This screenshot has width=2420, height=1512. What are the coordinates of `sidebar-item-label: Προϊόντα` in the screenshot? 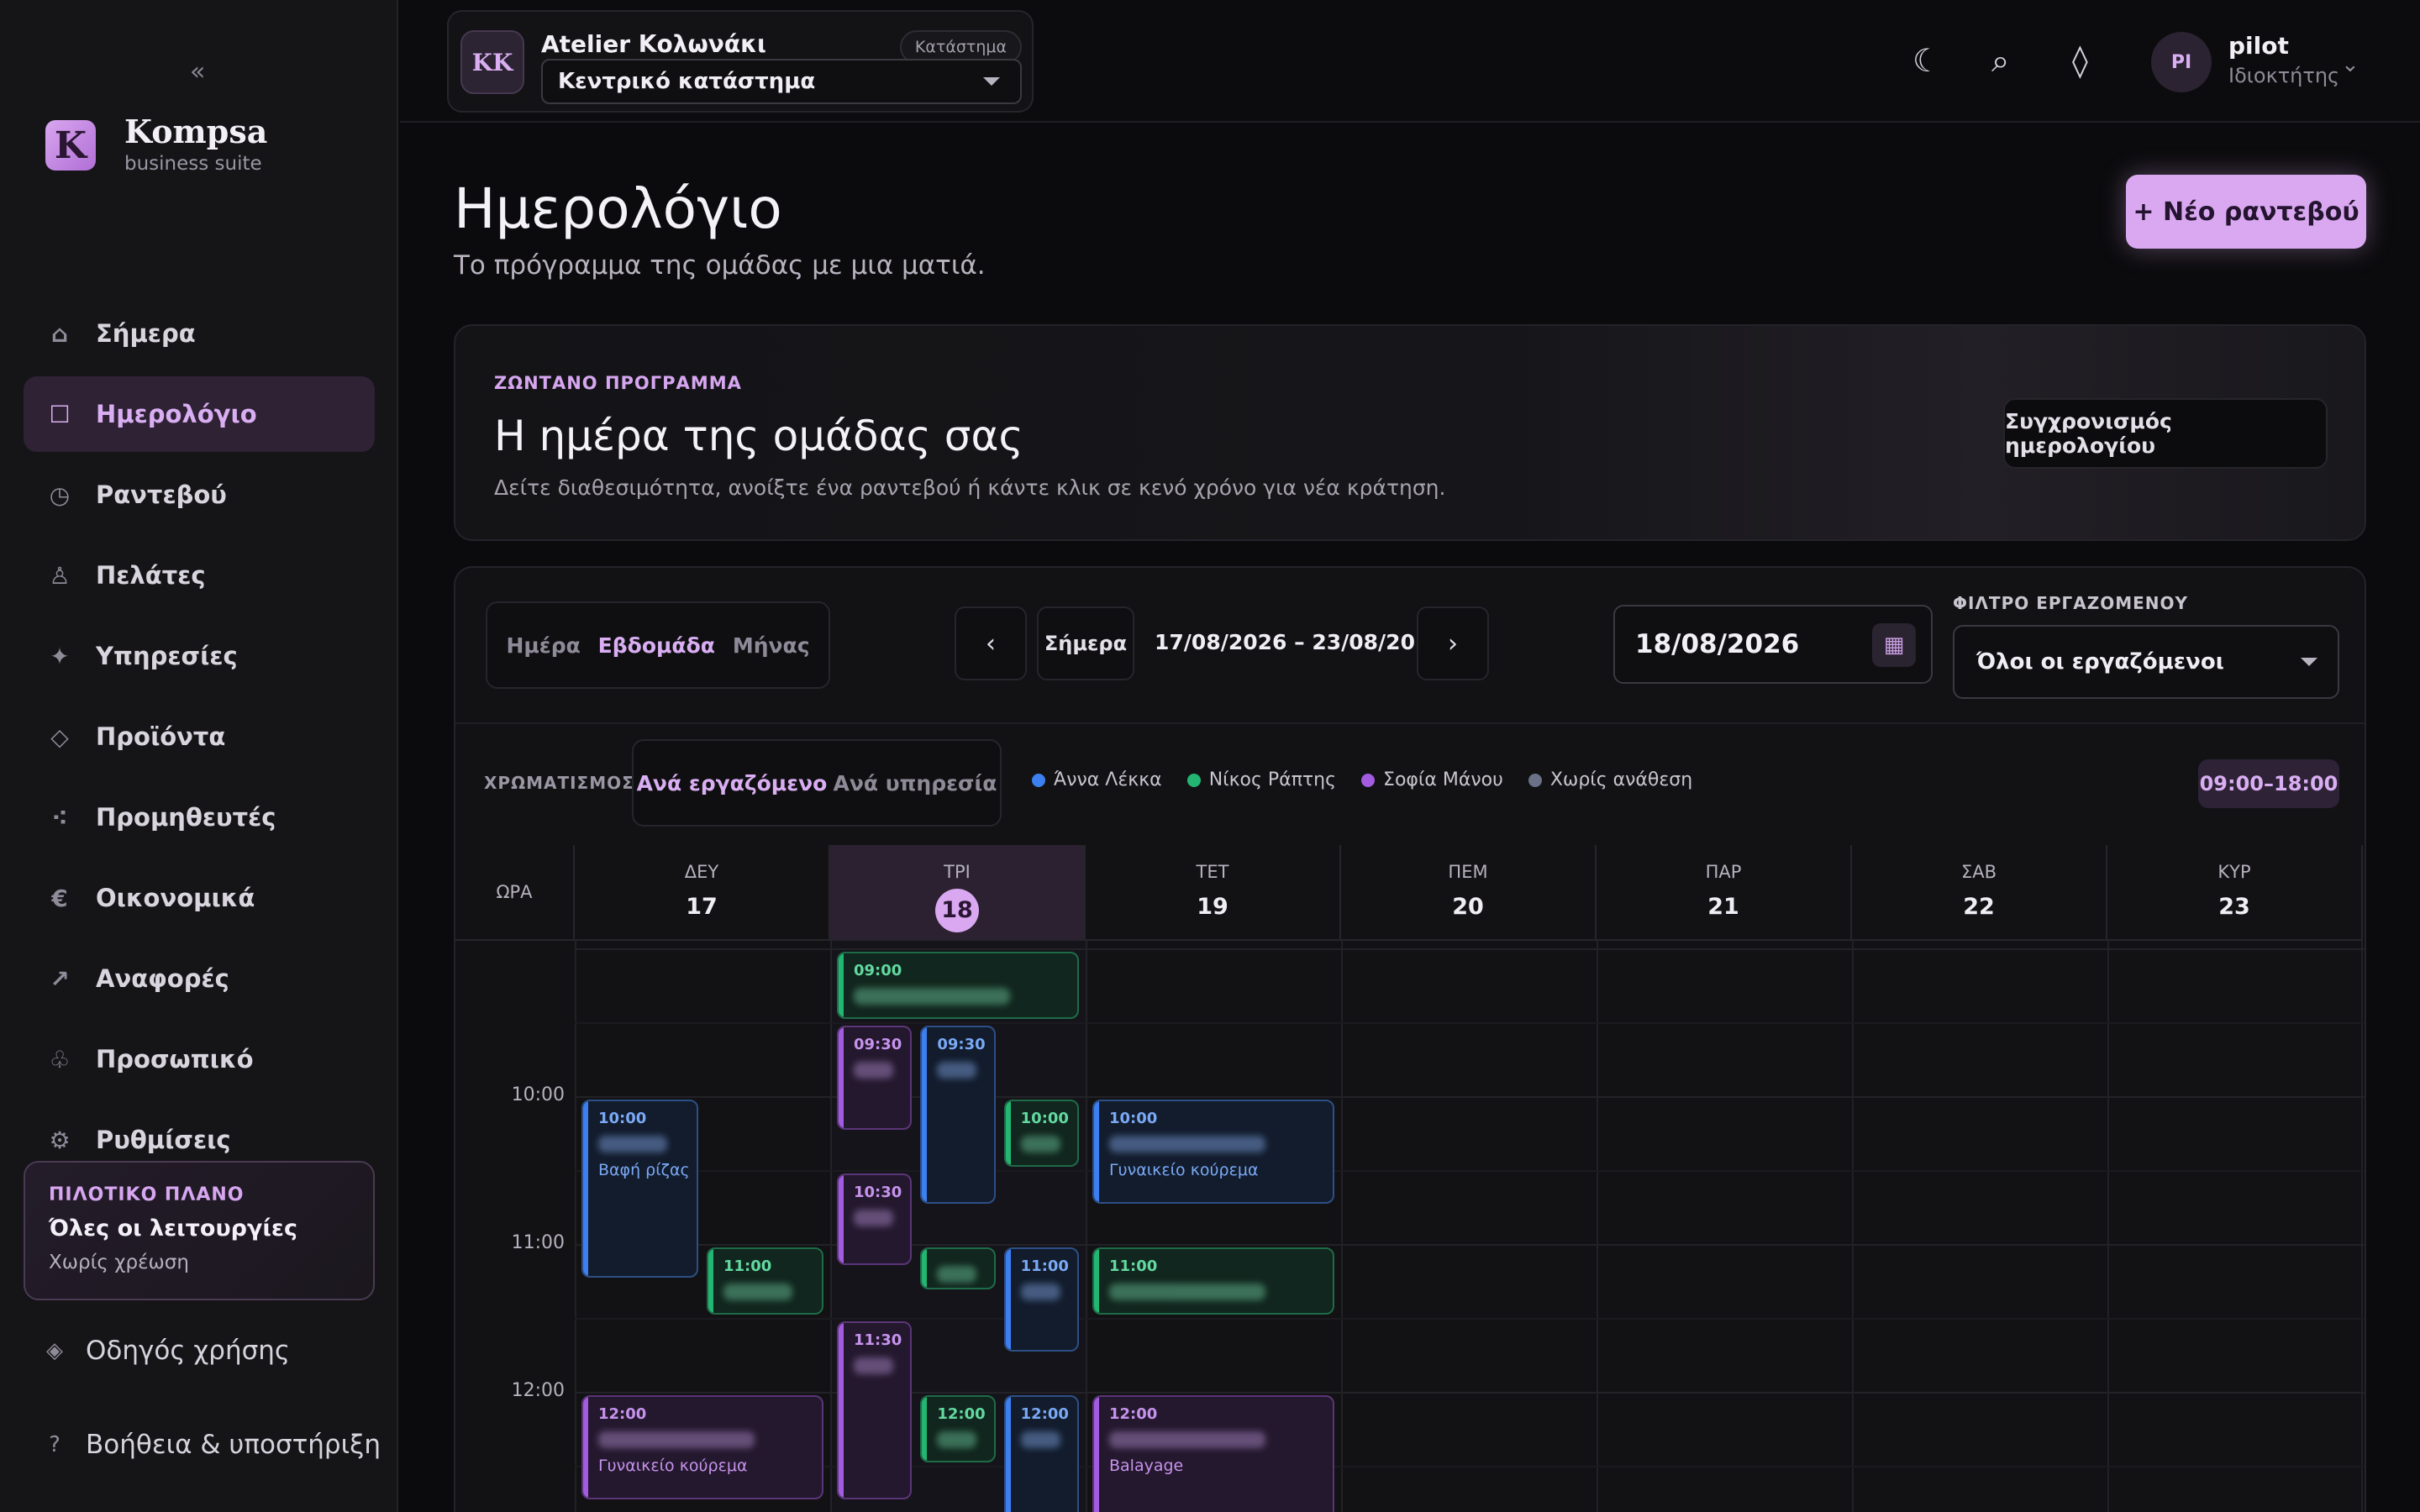 It's located at (161, 736).